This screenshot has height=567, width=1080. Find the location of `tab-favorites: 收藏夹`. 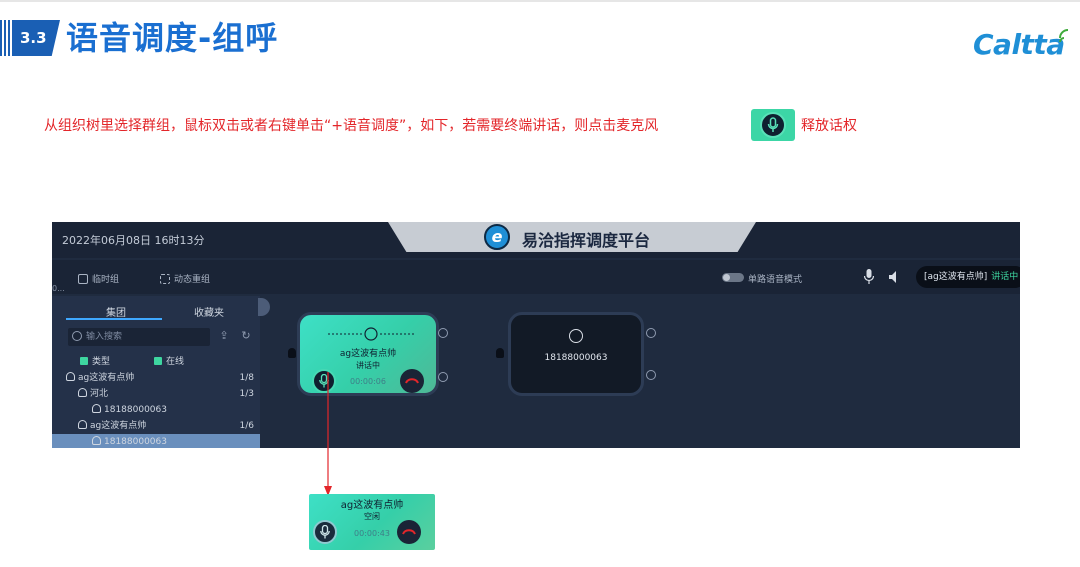

tab-favorites: 收藏夹 is located at coordinates (209, 311).